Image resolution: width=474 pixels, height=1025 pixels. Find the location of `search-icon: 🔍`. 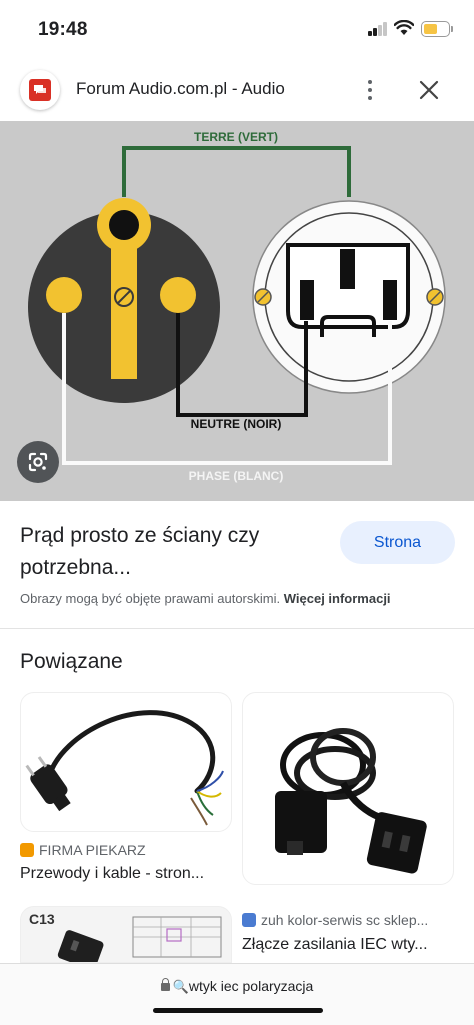

search-icon: 🔍 is located at coordinates (180, 986).